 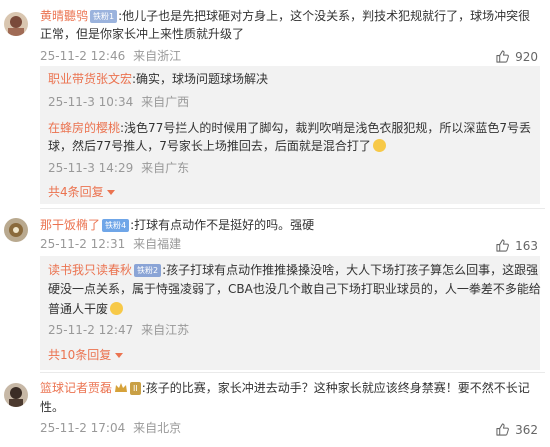 I want to click on comment-location: 来自福建, so click(x=157, y=244).